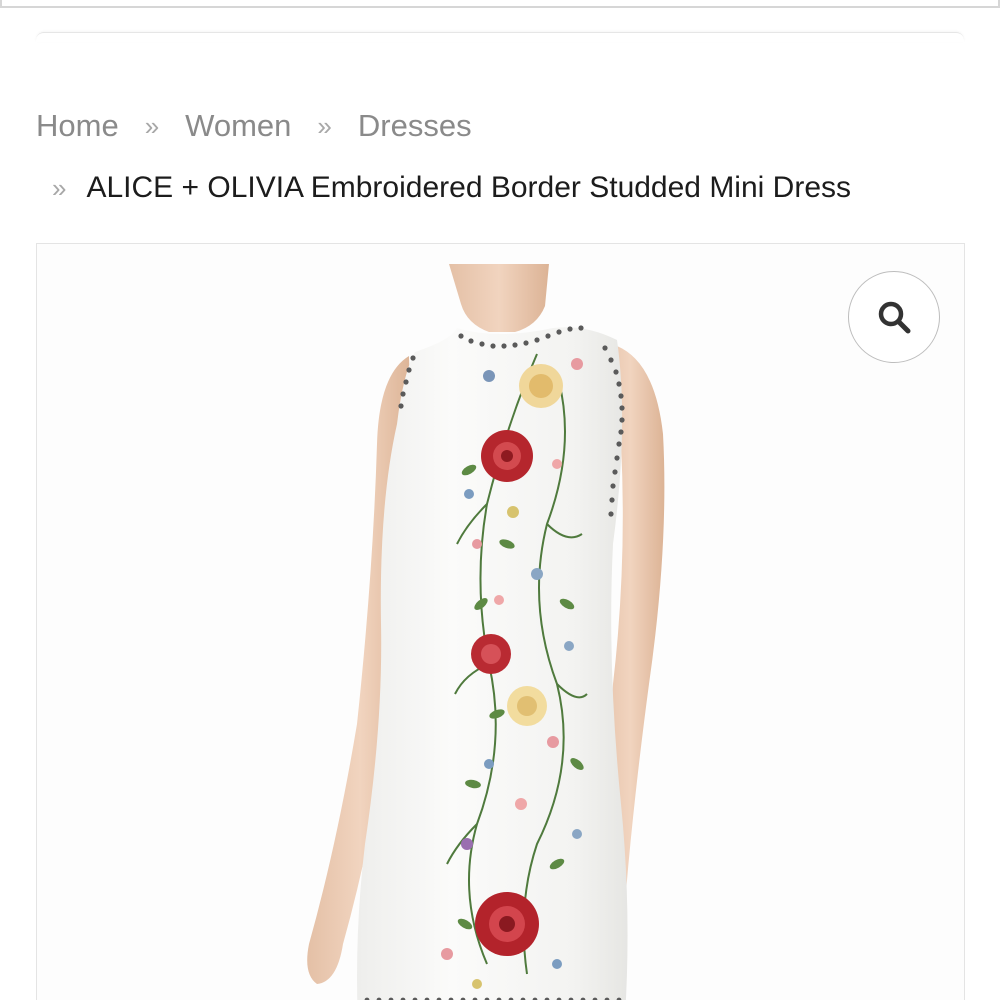  I want to click on breadcrumb-dresses: Dresses, so click(415, 126).